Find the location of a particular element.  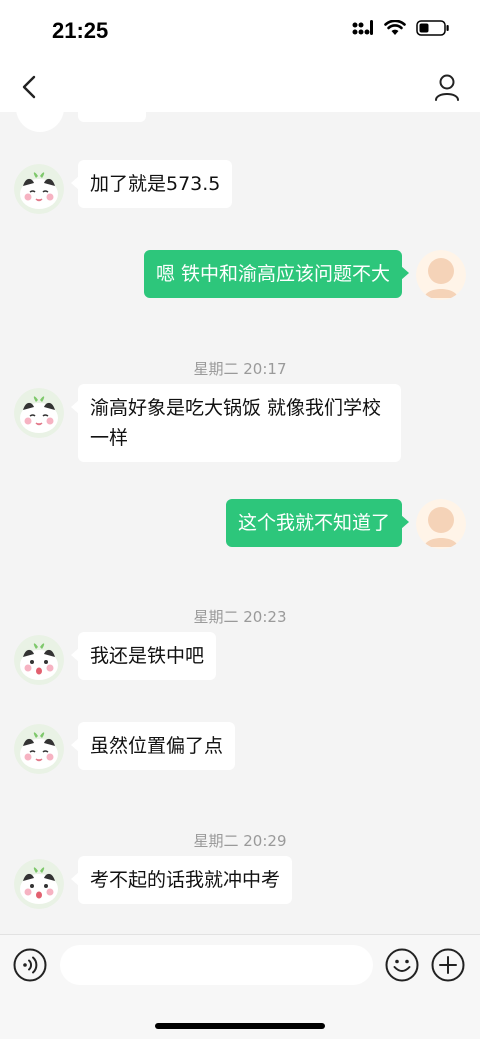

back-arrow-icon is located at coordinates (29, 87).